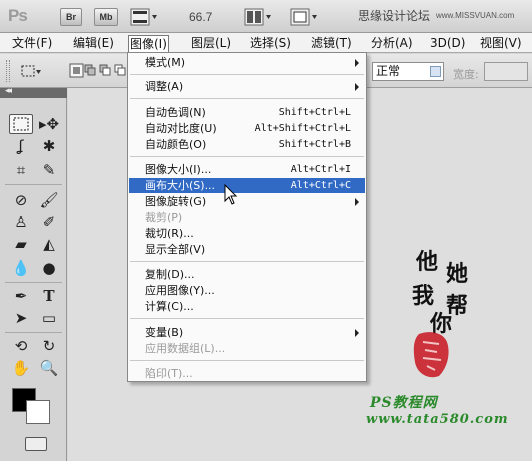 The width and height of the screenshot is (532, 461). Describe the element at coordinates (49, 268) in the screenshot. I see `dodge-tool-icon: ●` at that location.